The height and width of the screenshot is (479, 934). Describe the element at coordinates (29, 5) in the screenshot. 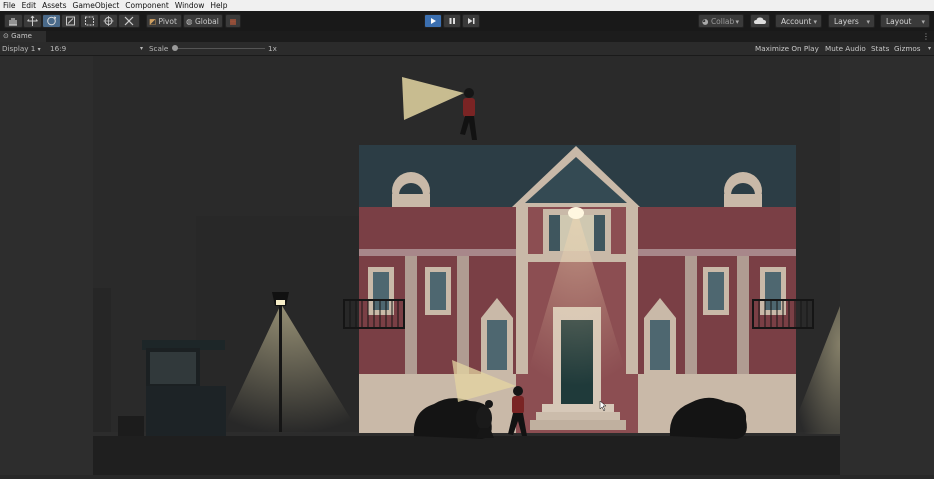

I see `menu-edit: Edit` at that location.